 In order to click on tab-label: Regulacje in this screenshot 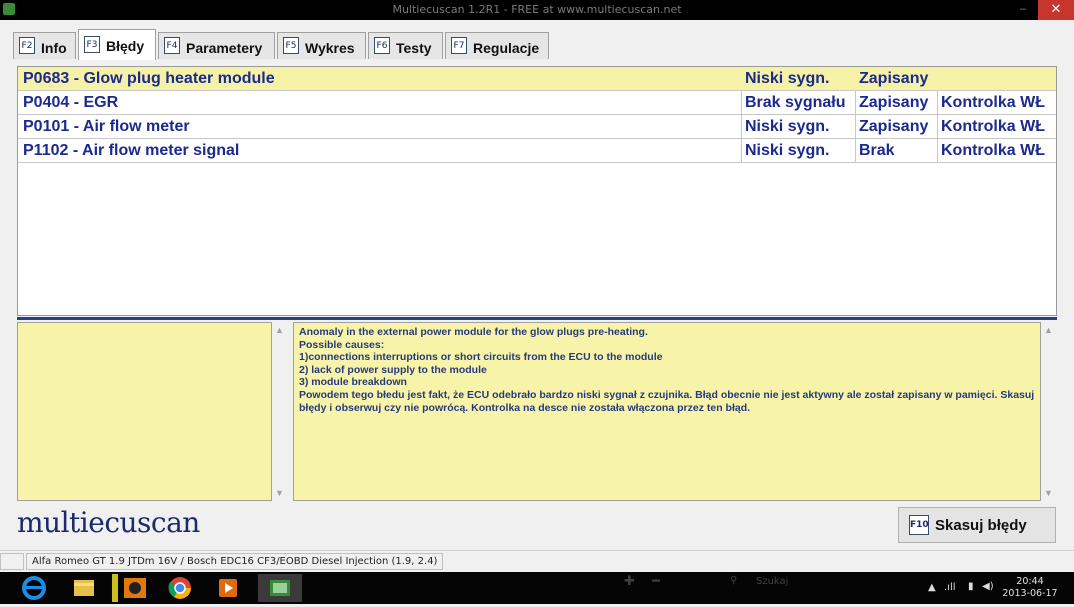, I will do `click(506, 48)`.